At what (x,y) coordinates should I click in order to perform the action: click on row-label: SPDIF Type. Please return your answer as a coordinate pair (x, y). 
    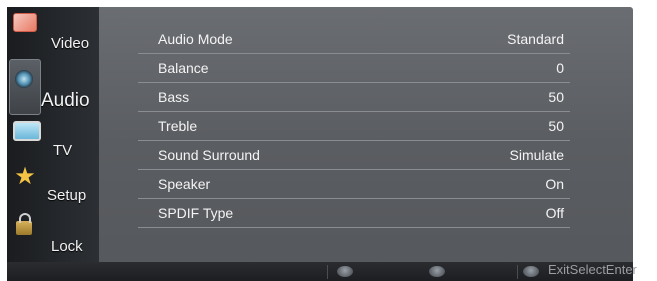
    Looking at the image, I should click on (196, 213).